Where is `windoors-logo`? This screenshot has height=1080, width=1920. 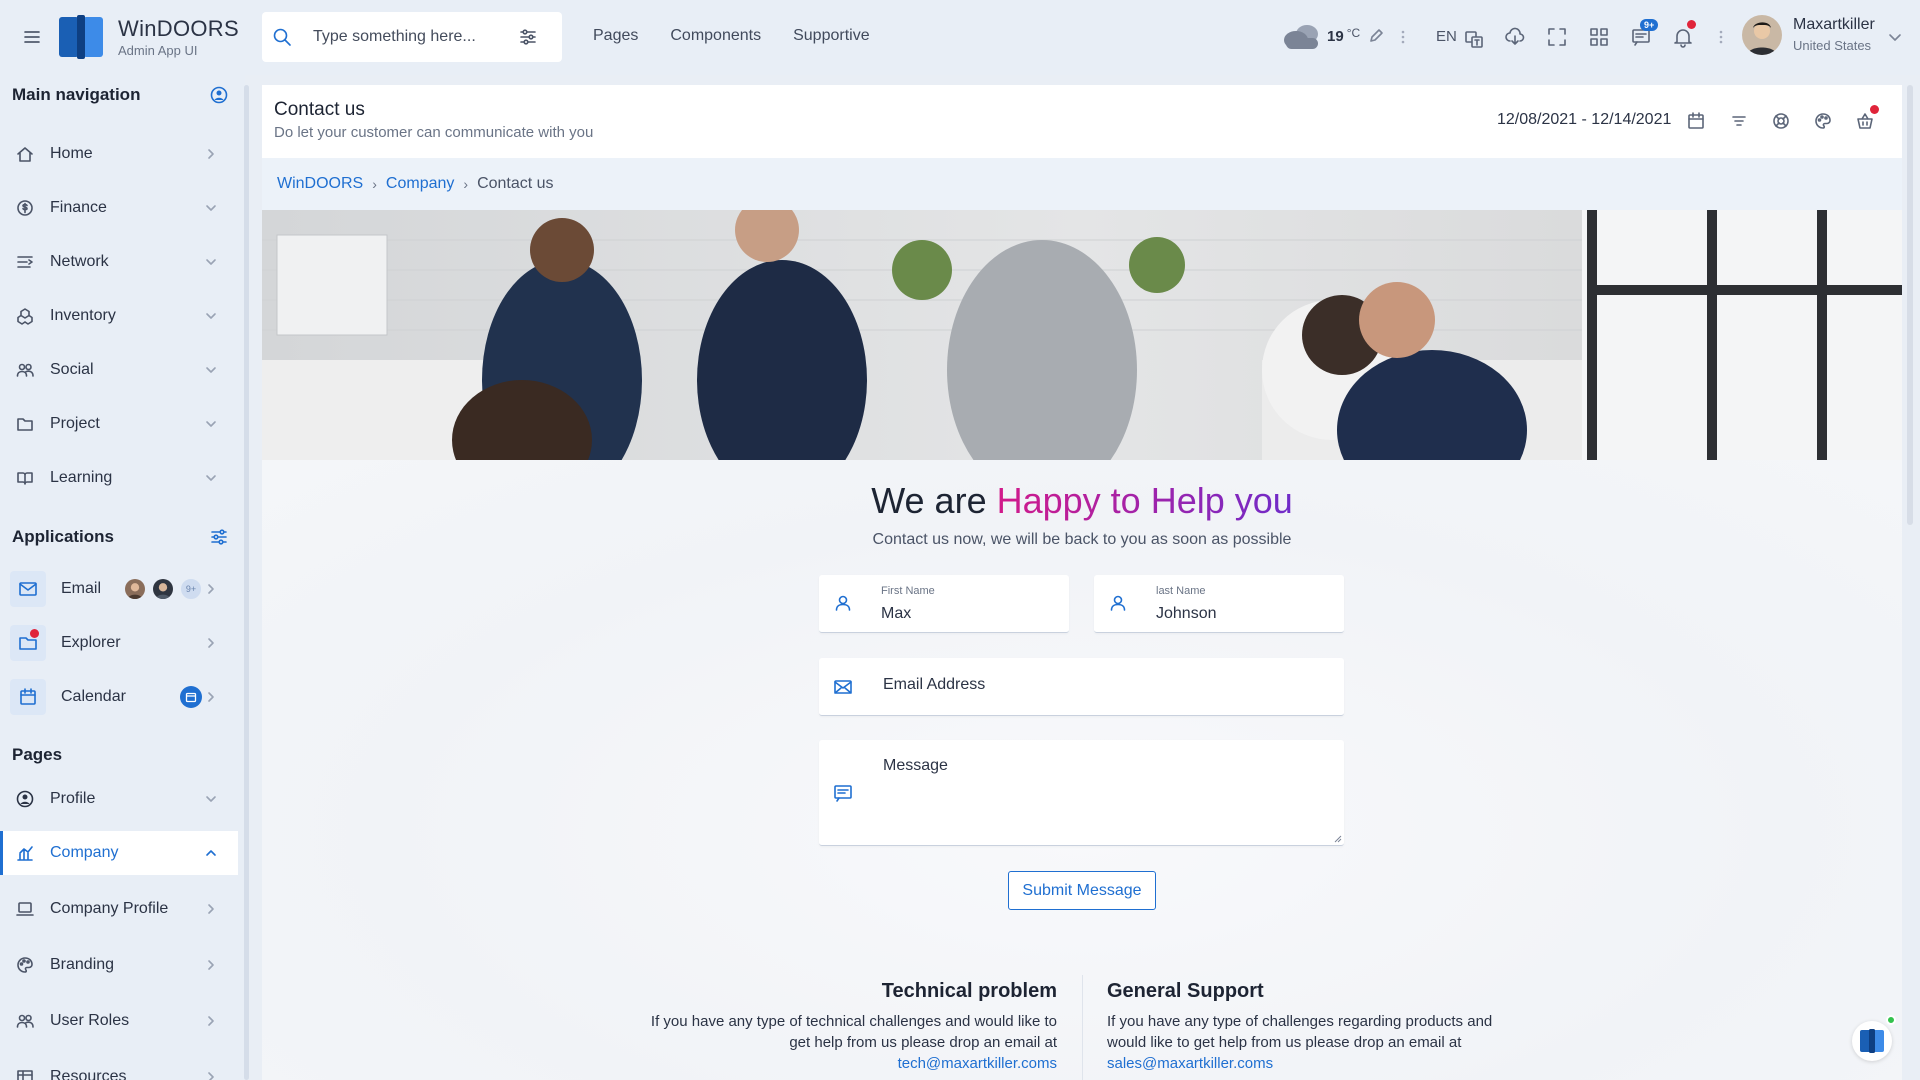
windoors-logo is located at coordinates (82, 37).